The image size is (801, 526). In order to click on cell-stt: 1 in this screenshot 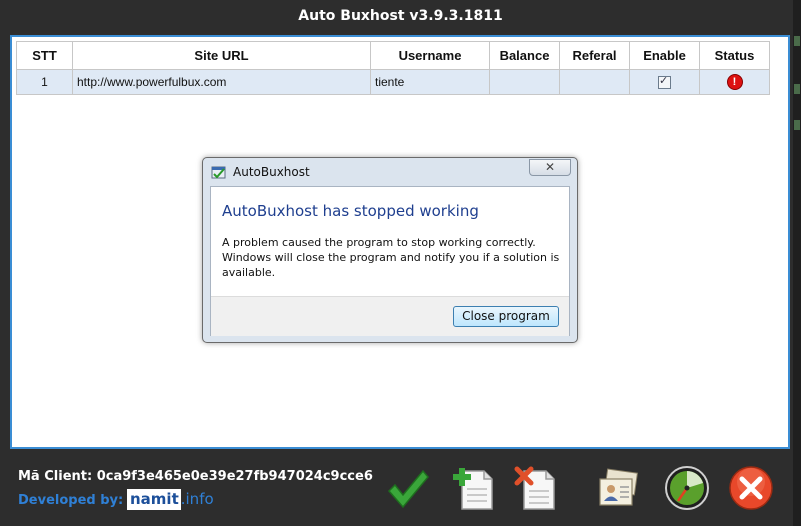, I will do `click(44, 82)`.